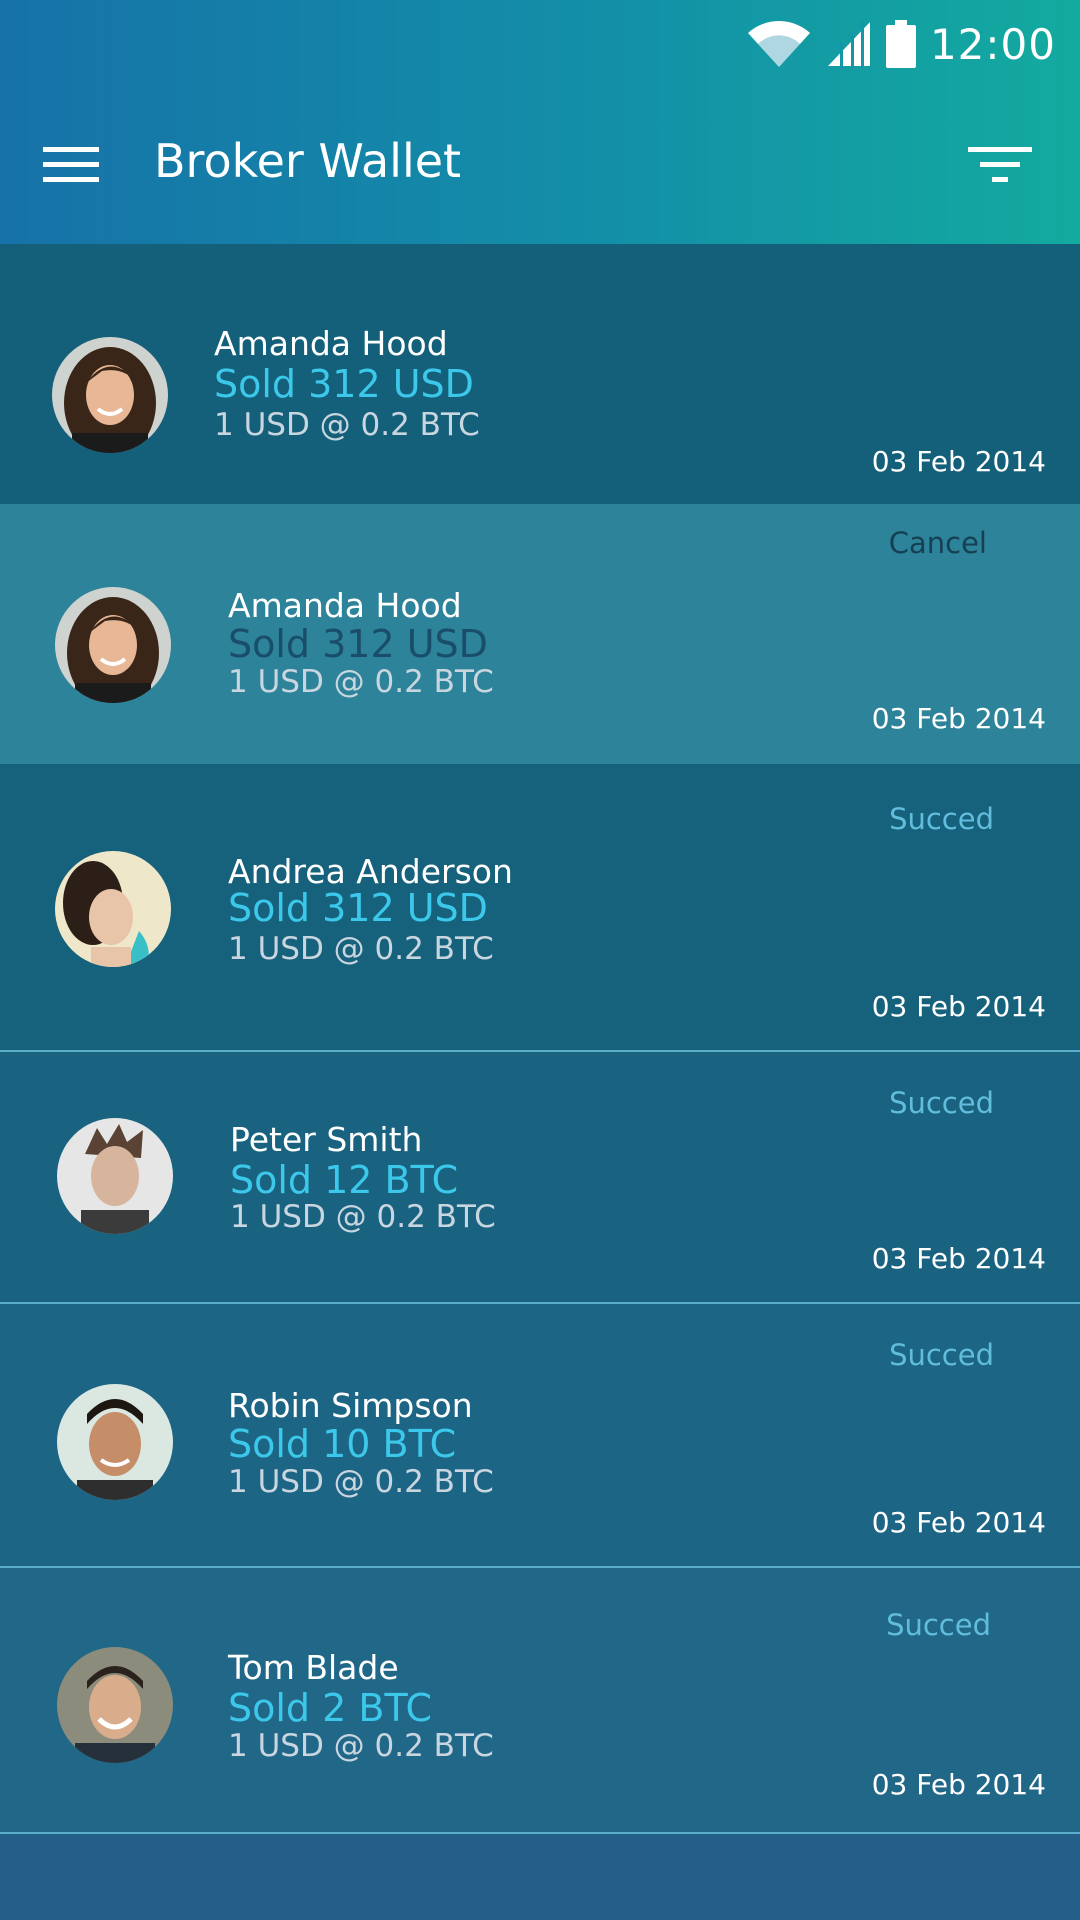  Describe the element at coordinates (938, 543) in the screenshot. I see `cancel-button: Cancel` at that location.